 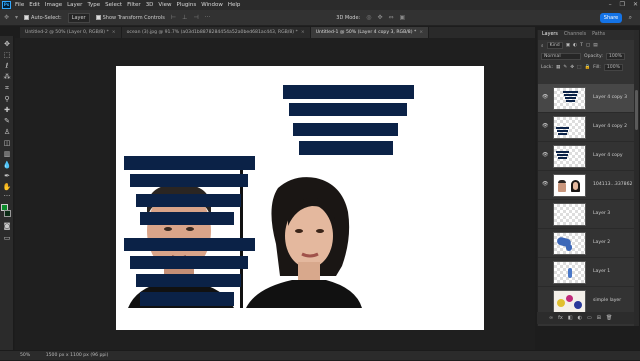 What do you see at coordinates (7, 165) in the screenshot?
I see `blur-tool-icon: 💧` at bounding box center [7, 165].